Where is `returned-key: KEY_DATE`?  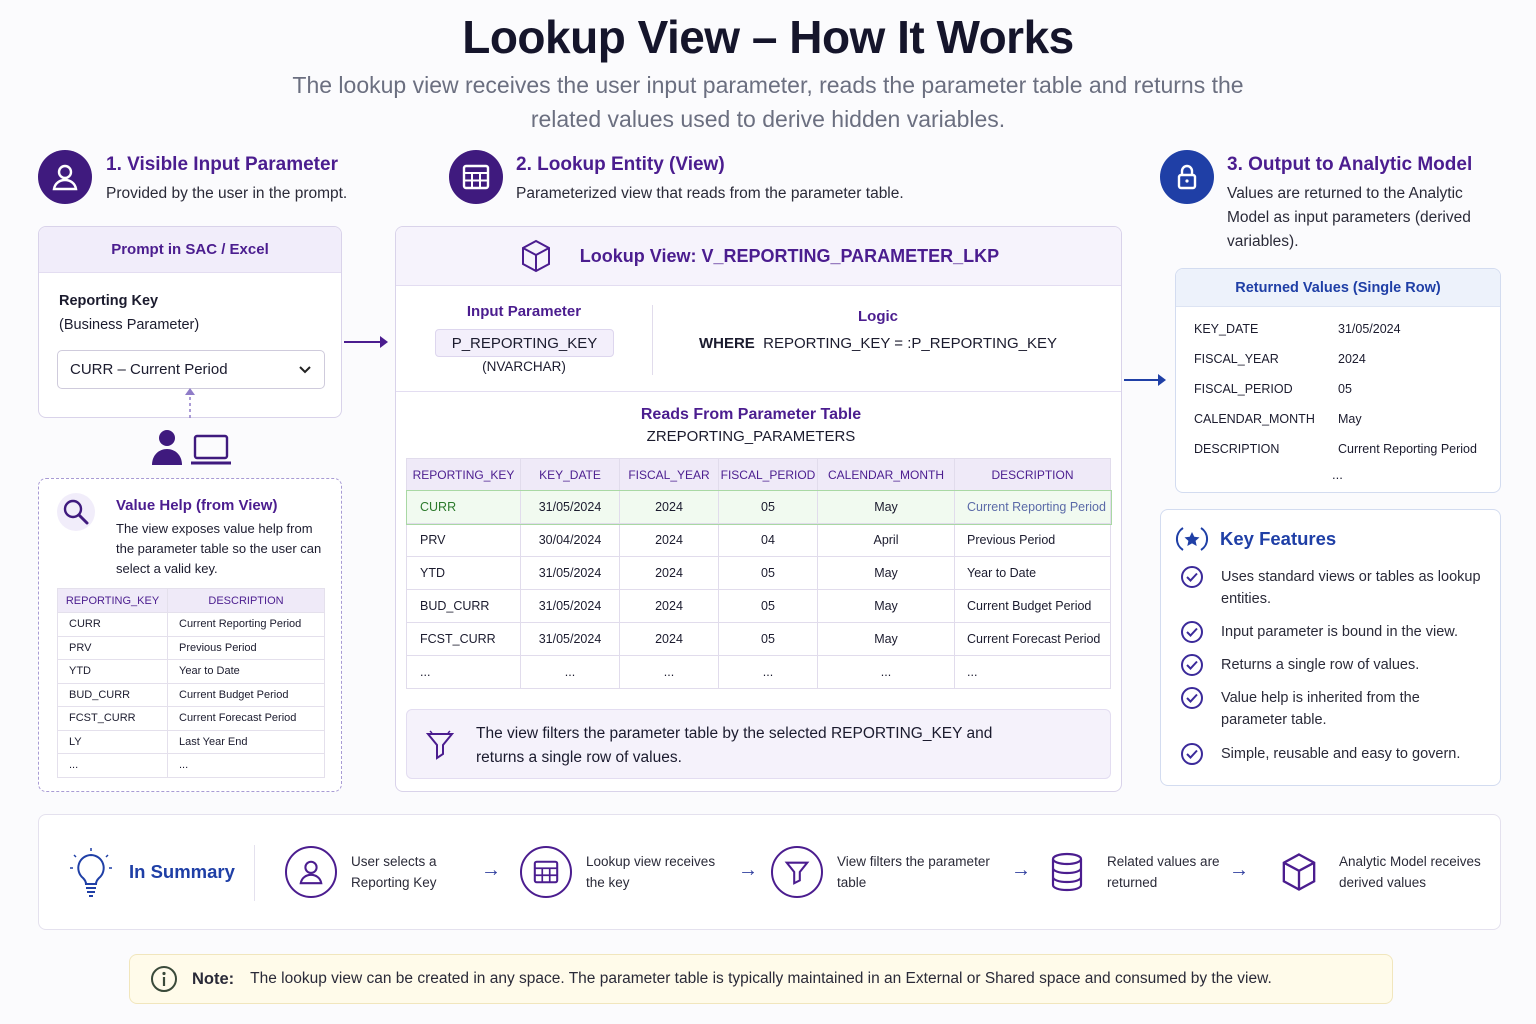 returned-key: KEY_DATE is located at coordinates (1226, 329).